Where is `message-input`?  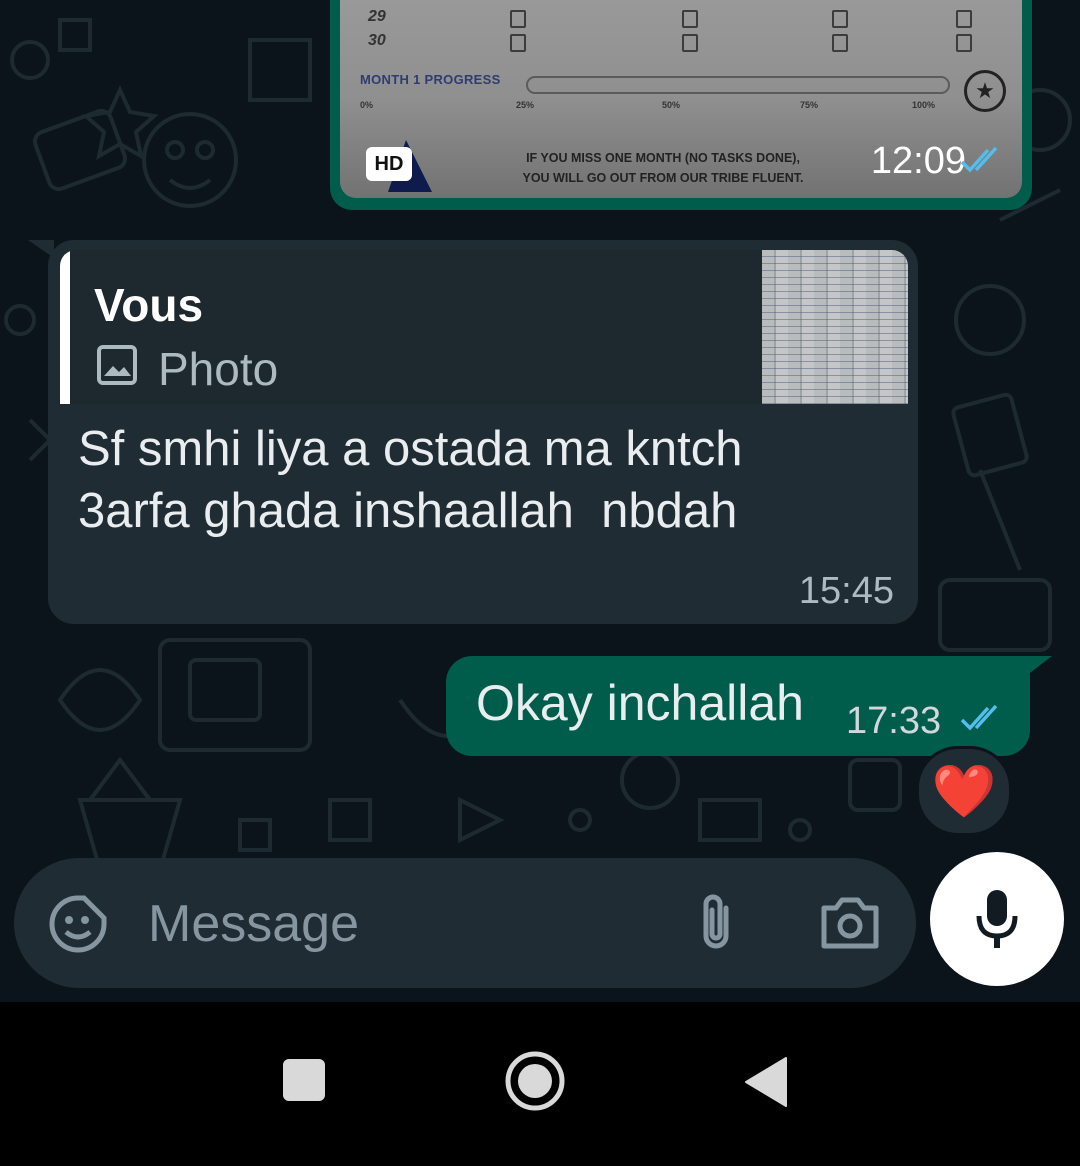 message-input is located at coordinates (398, 924).